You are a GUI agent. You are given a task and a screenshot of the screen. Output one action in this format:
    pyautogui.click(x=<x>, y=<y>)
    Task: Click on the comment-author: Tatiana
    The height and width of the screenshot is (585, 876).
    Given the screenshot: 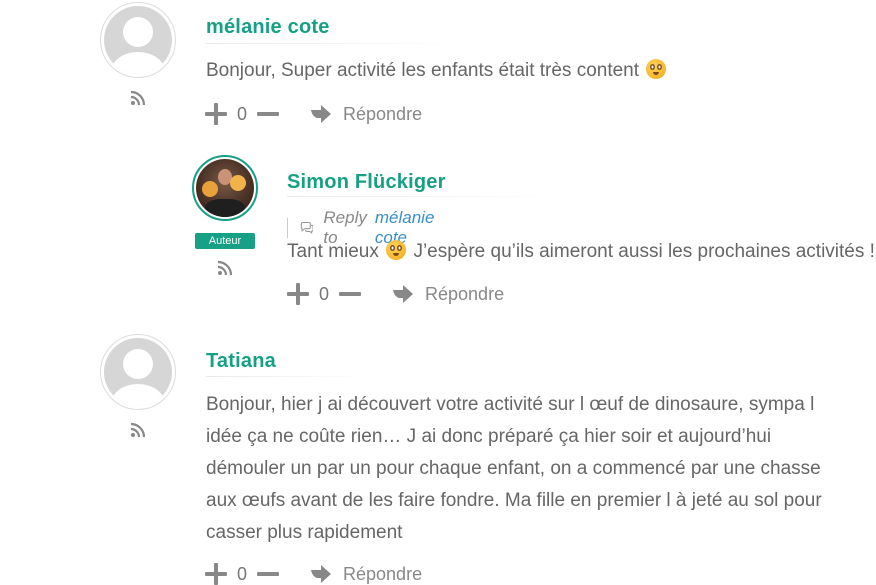 What is the action you would take?
    pyautogui.click(x=241, y=361)
    